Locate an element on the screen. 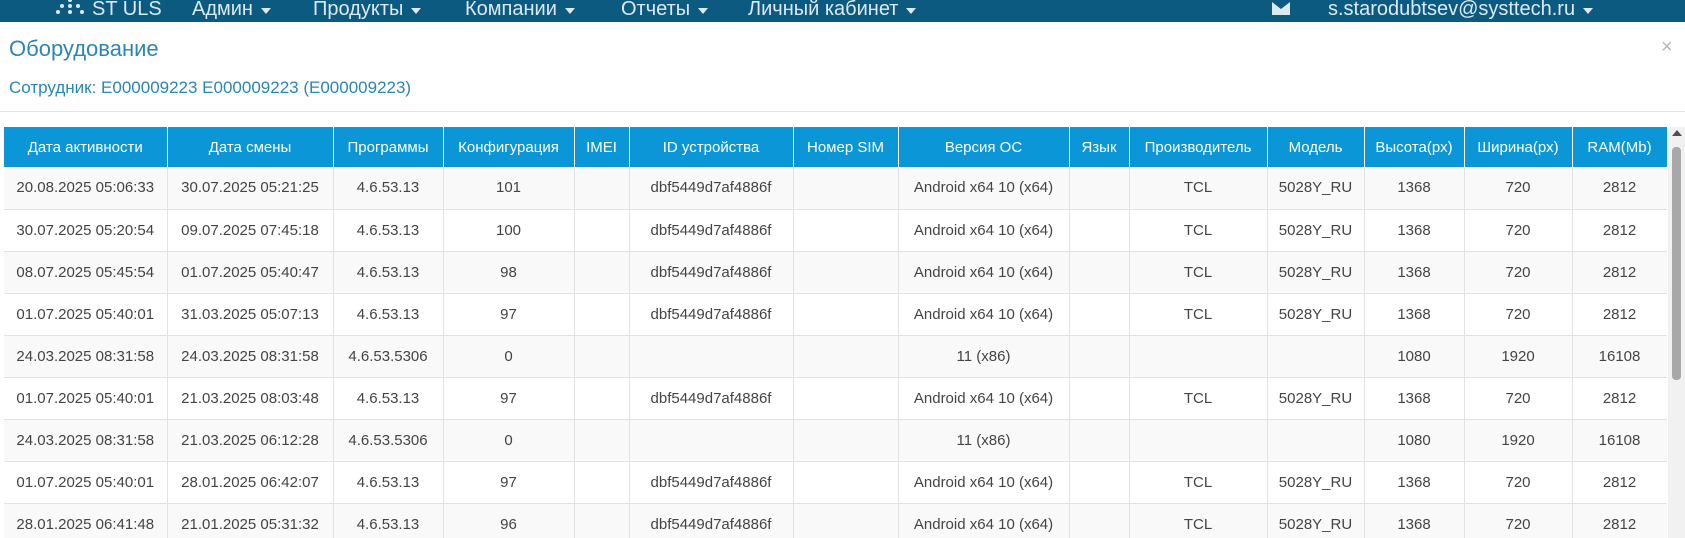  nav-menu-reports: Отчеты is located at coordinates (665, 11).